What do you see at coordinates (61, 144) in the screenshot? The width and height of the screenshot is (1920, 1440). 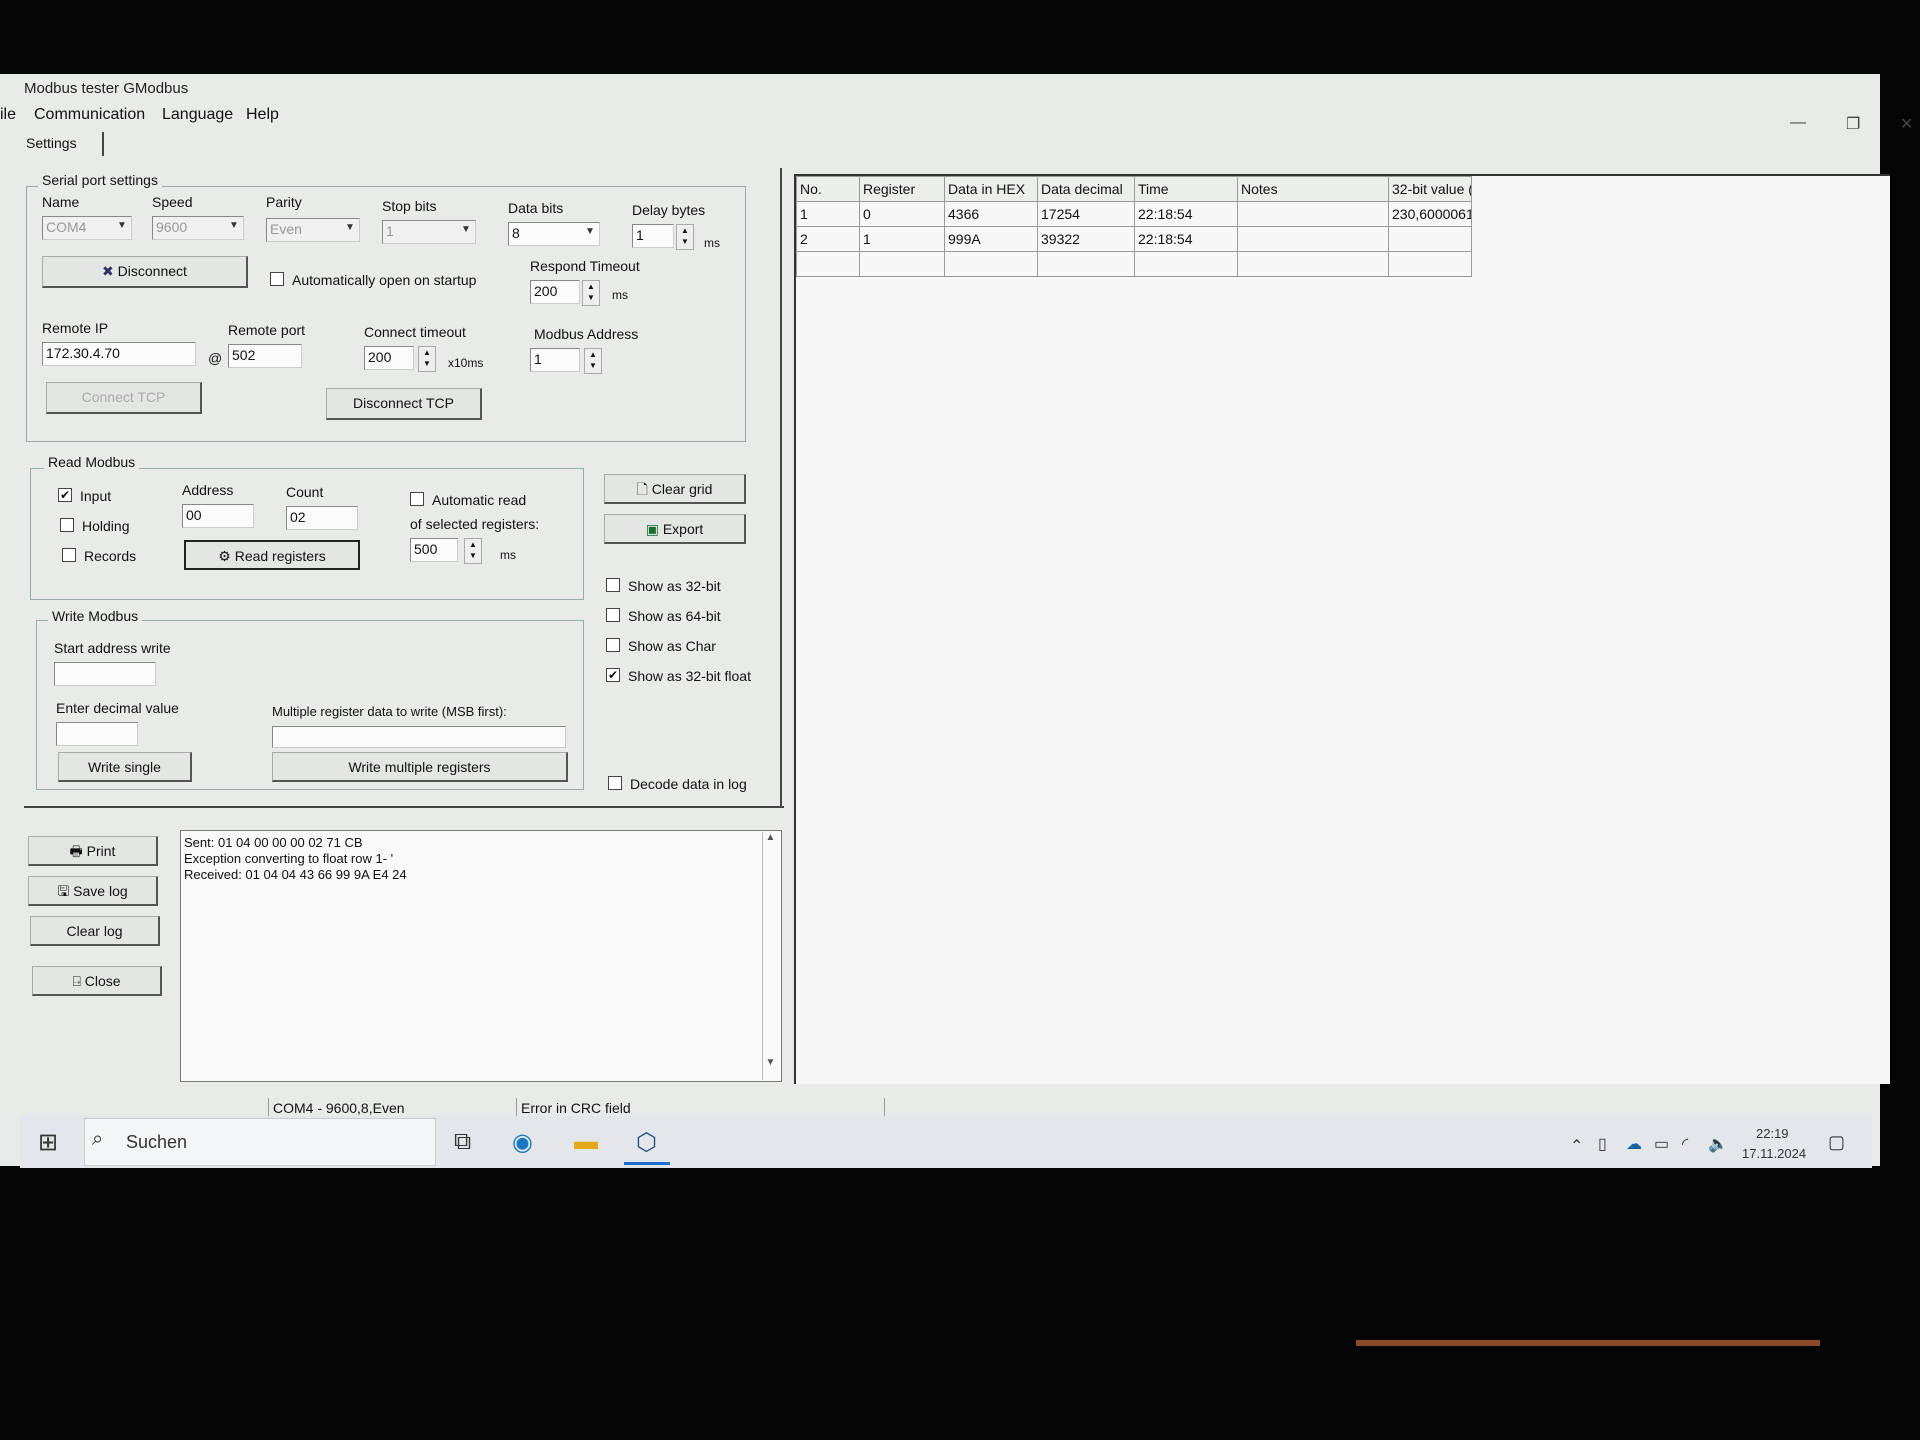 I see `tab-settings: Settings` at bounding box center [61, 144].